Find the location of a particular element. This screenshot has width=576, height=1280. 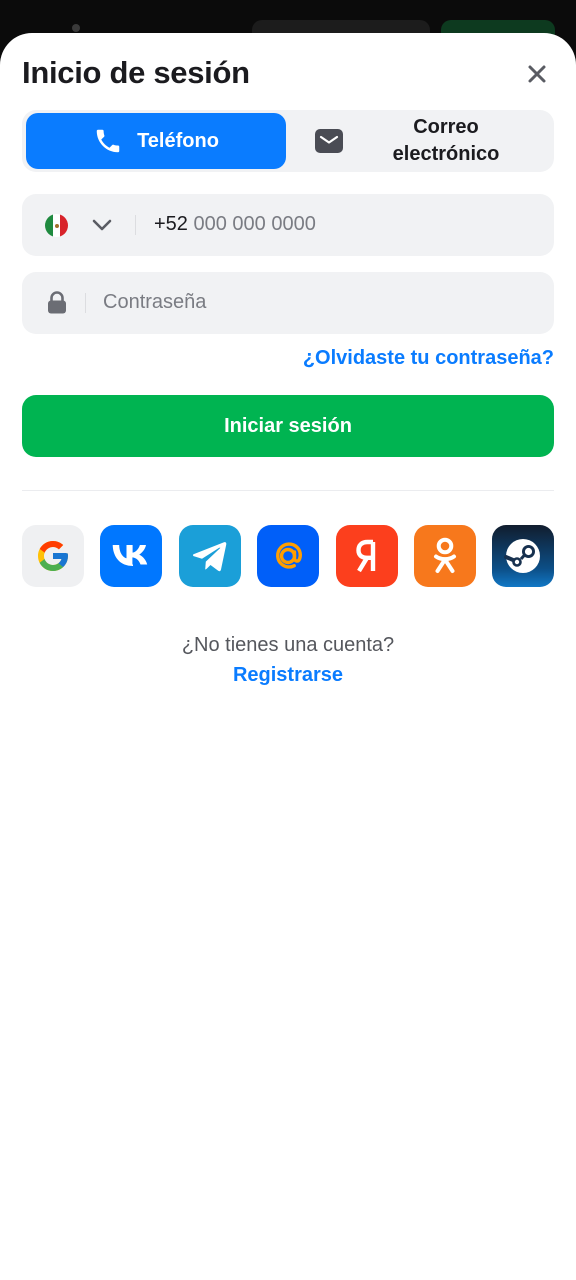

close-button is located at coordinates (537, 74).